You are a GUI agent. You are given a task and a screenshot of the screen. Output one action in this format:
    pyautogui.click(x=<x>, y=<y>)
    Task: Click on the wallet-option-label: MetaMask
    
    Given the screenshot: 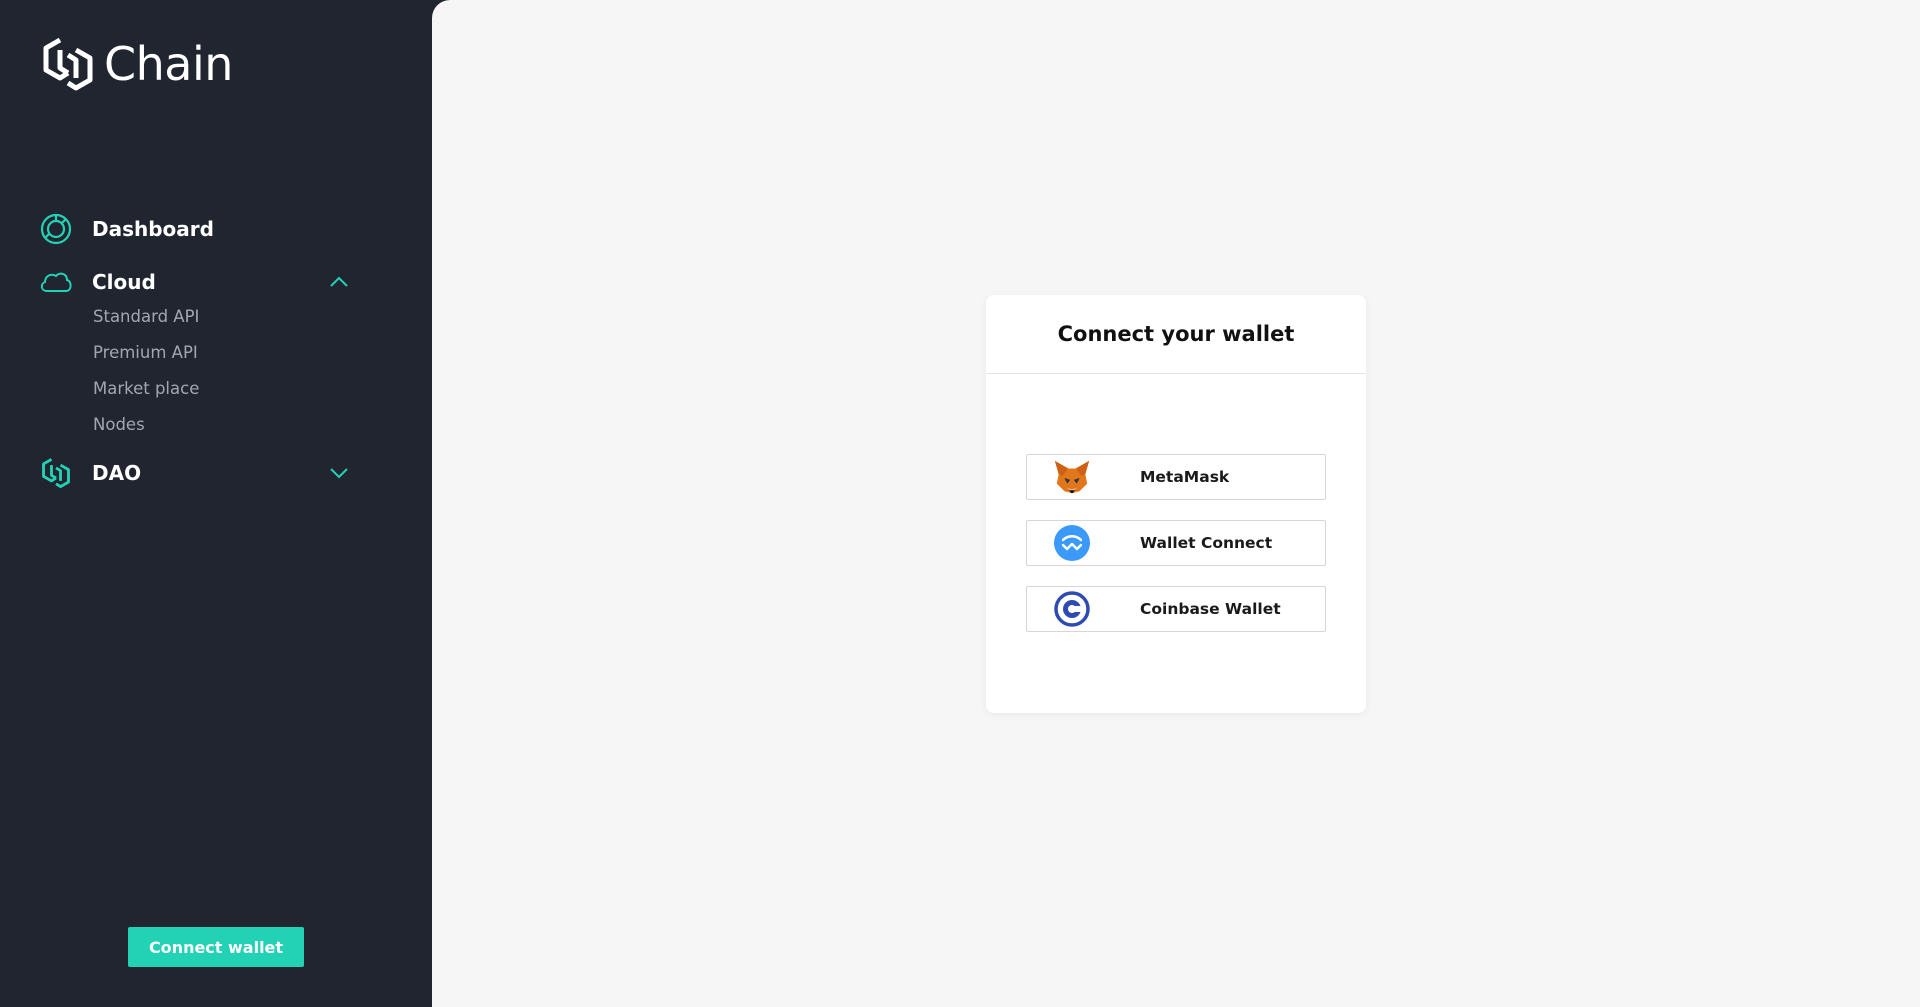 What is the action you would take?
    pyautogui.click(x=1185, y=477)
    